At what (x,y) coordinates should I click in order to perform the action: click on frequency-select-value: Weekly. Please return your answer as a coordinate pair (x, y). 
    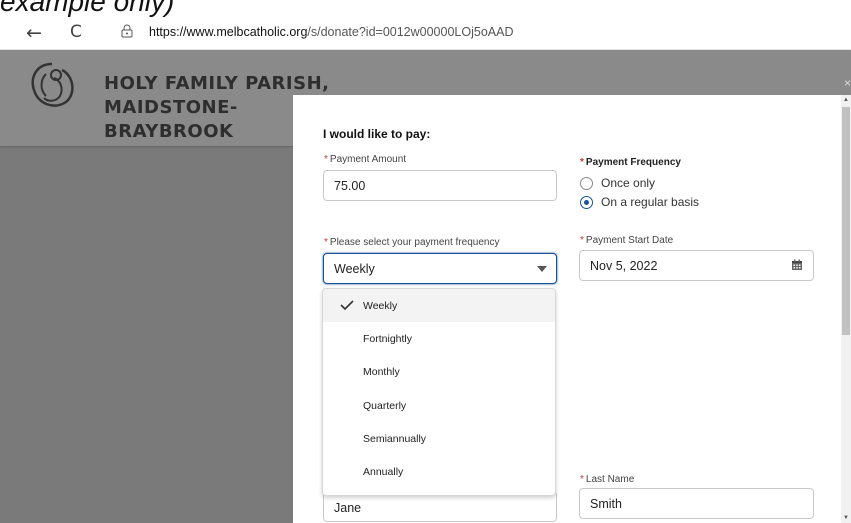
    Looking at the image, I should click on (354, 269).